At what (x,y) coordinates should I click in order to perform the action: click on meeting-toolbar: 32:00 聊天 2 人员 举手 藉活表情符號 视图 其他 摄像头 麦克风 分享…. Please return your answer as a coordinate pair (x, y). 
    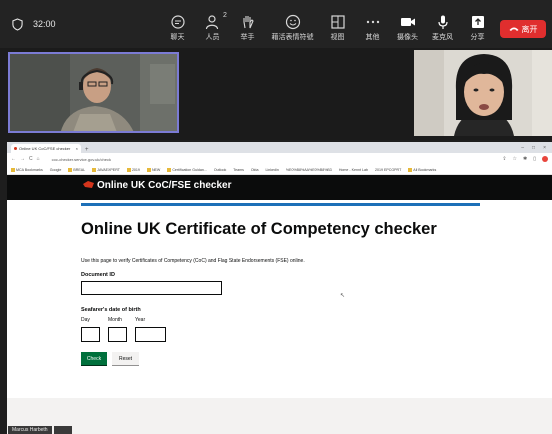
    Looking at the image, I should click on (276, 24).